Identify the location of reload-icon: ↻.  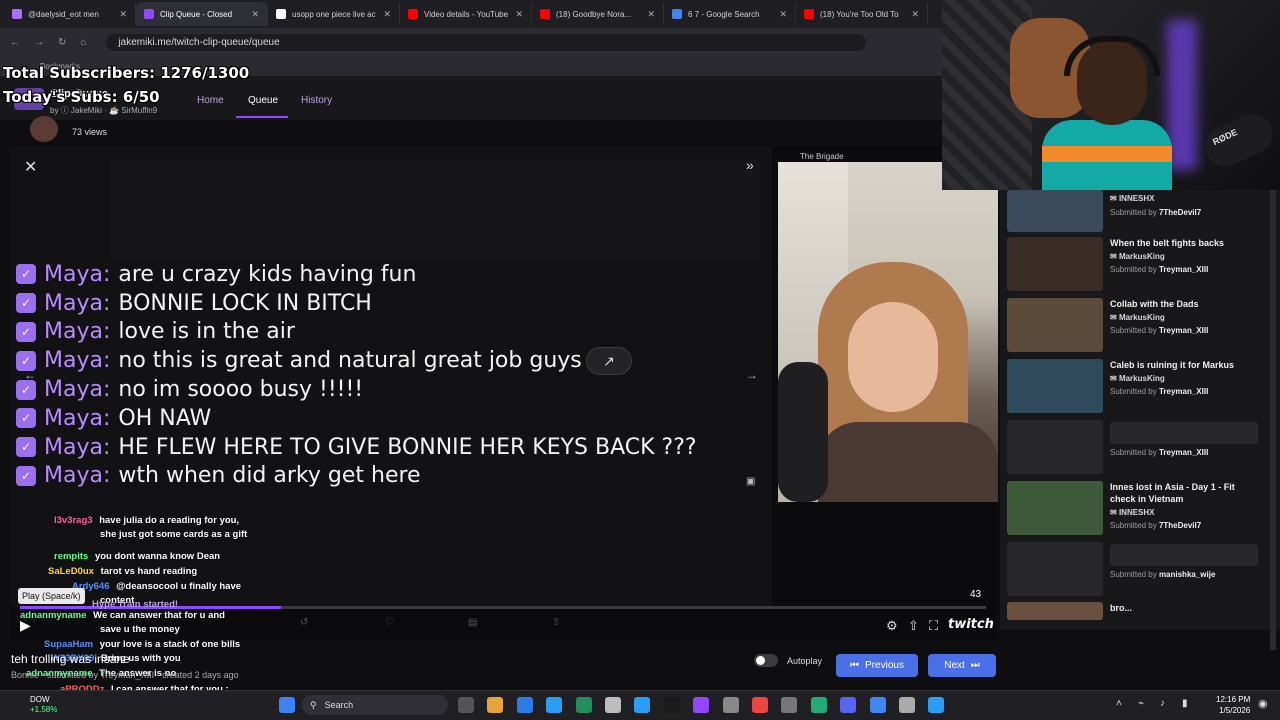
(62, 42).